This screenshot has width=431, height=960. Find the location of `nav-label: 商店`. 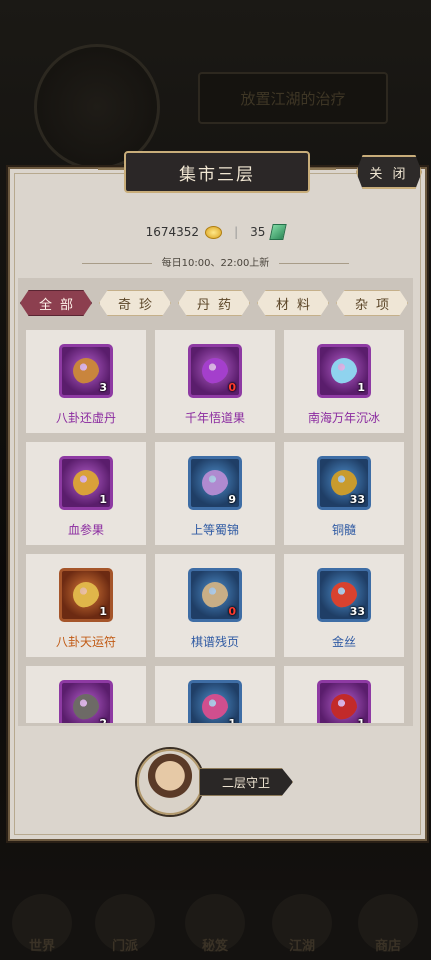

nav-label: 商店 is located at coordinates (387, 946).